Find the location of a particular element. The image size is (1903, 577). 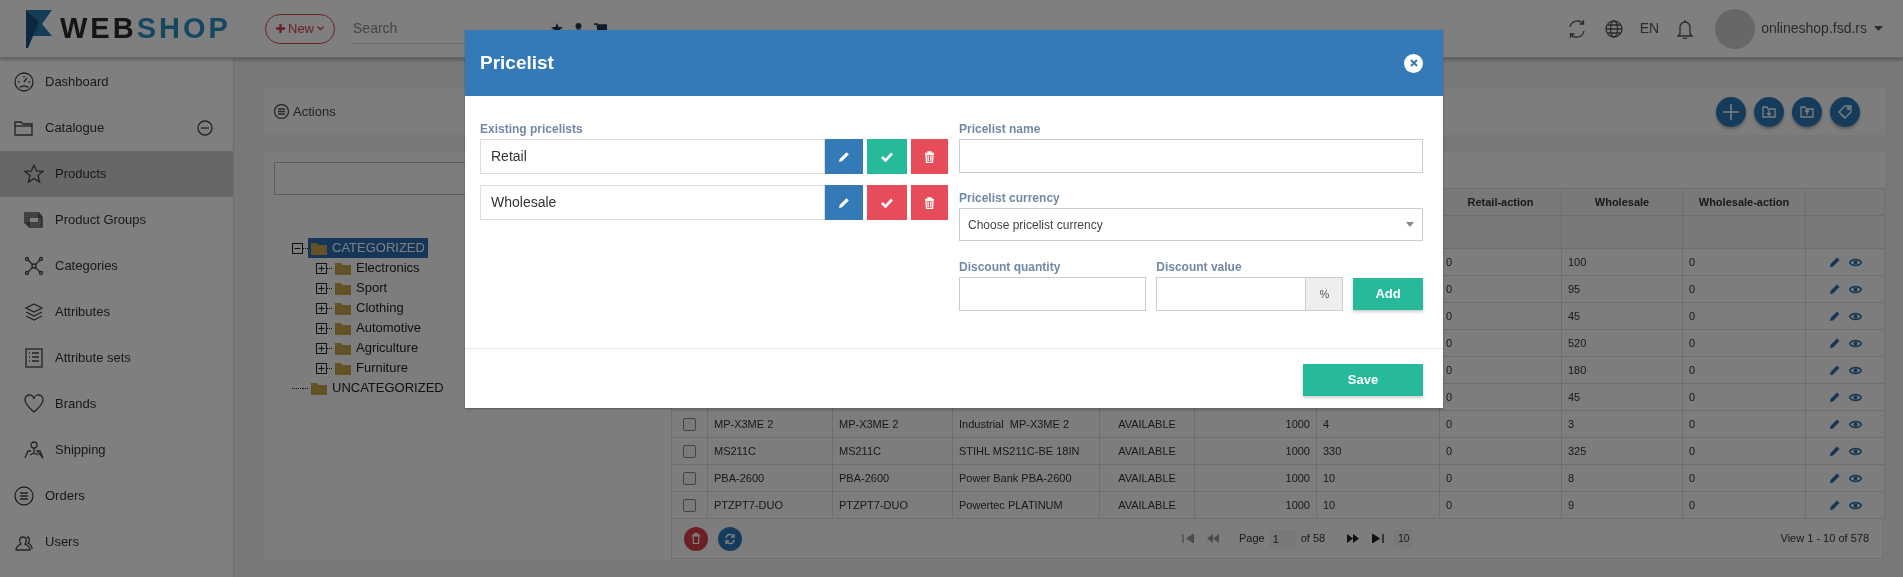

first-page-icon is located at coordinates (1188, 538).